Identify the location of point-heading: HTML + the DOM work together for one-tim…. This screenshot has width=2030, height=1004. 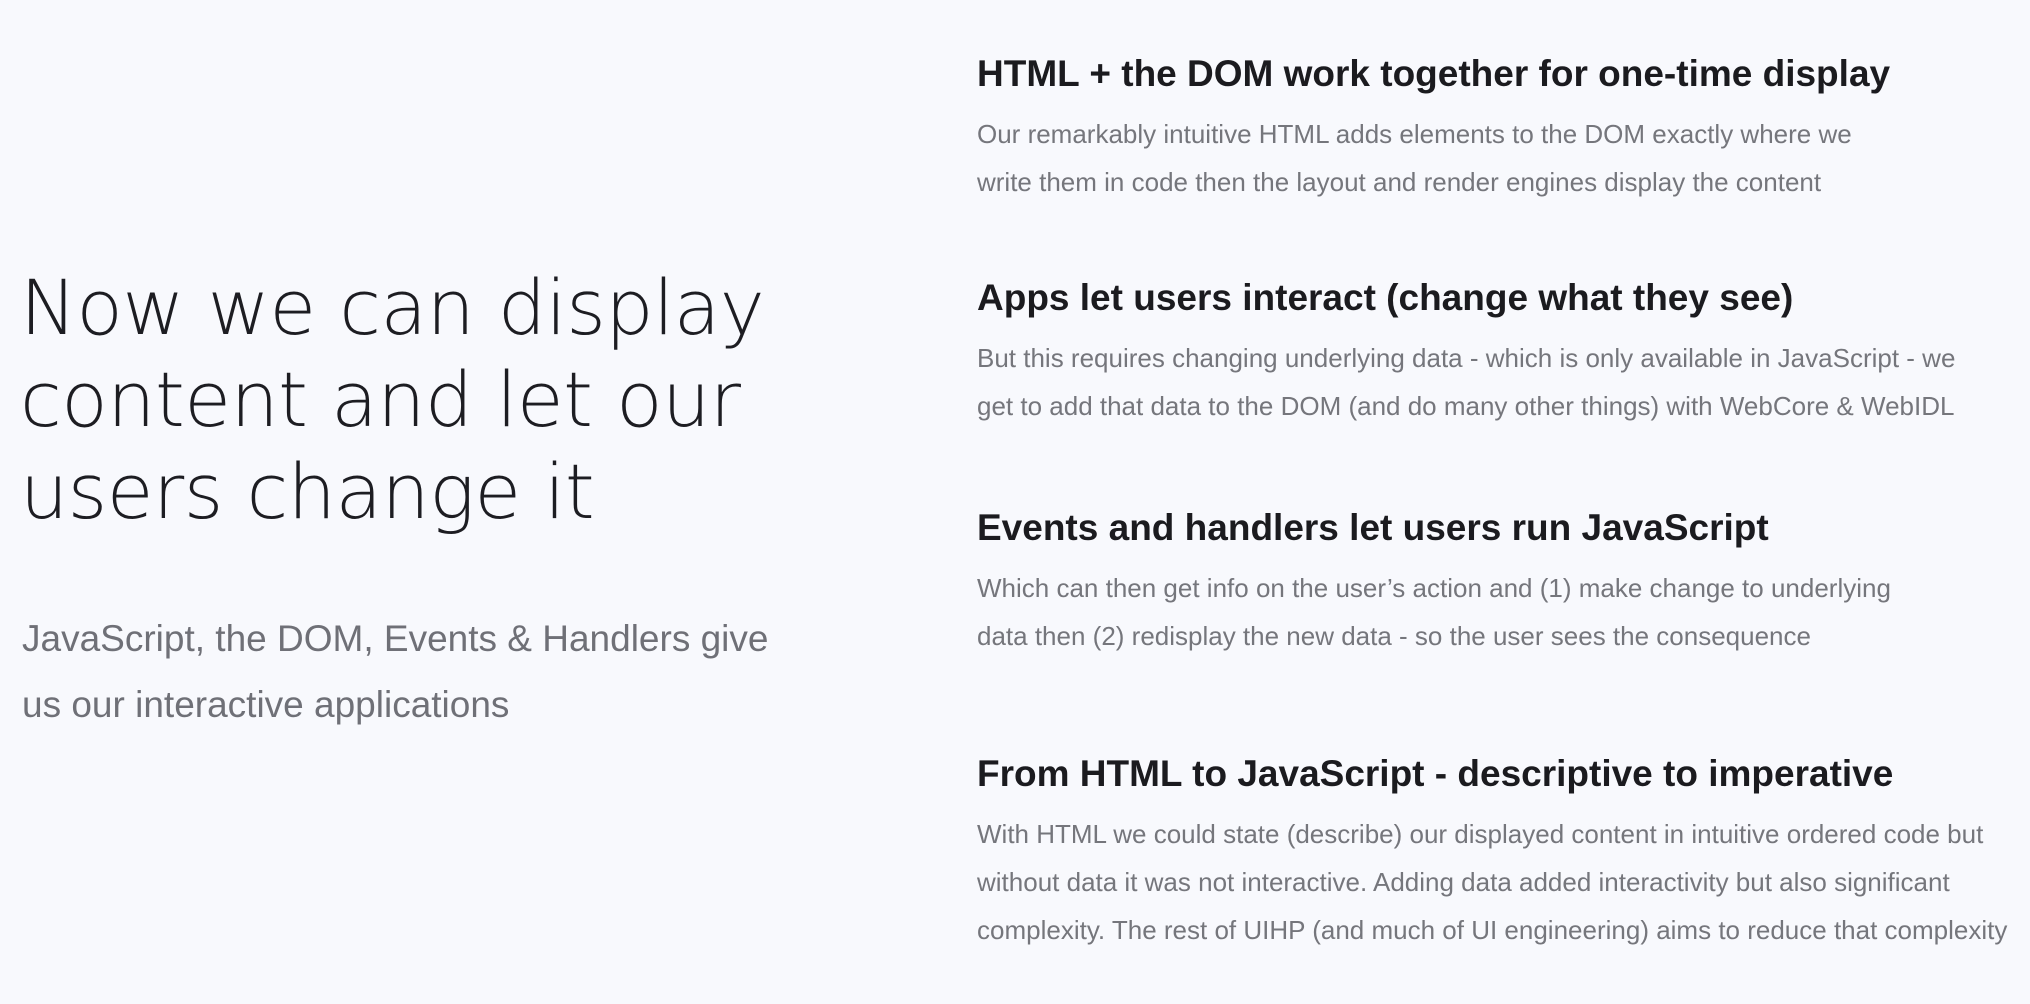
(1434, 73).